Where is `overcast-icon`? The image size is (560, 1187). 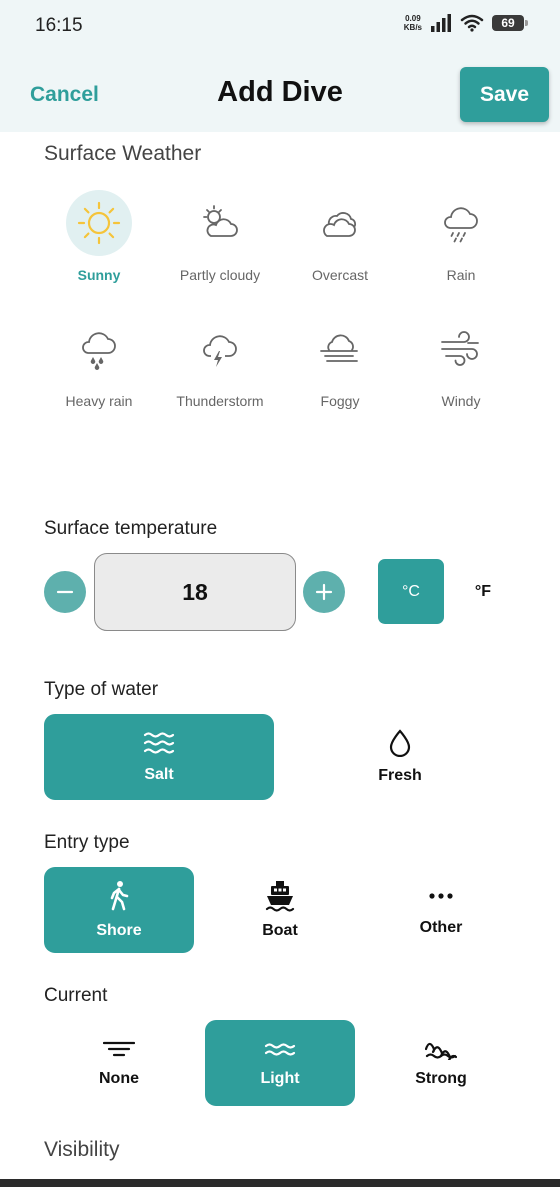
overcast-icon is located at coordinates (339, 224).